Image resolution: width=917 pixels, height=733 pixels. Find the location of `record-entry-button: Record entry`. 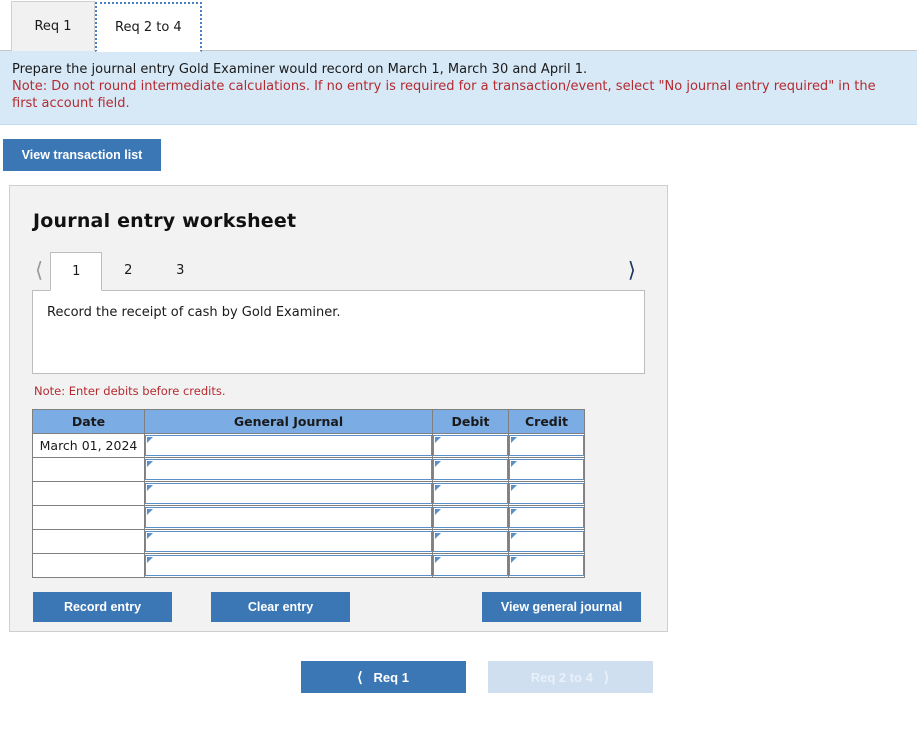

record-entry-button: Record entry is located at coordinates (102, 607).